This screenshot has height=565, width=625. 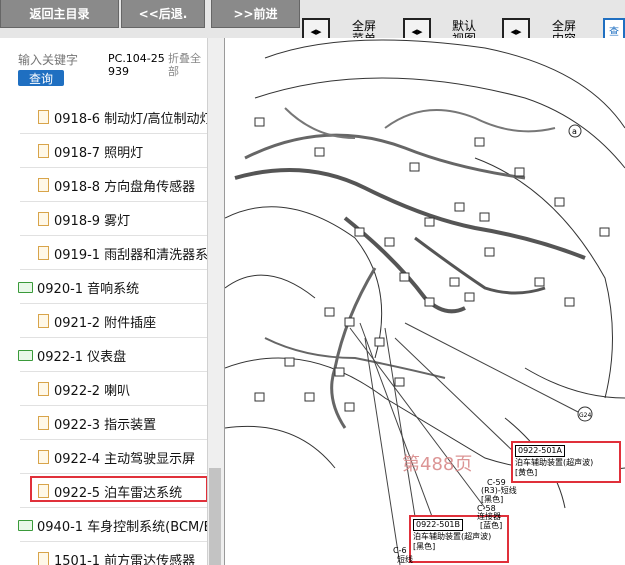 I want to click on doc-number: PC.104-25939, so click(x=136, y=65).